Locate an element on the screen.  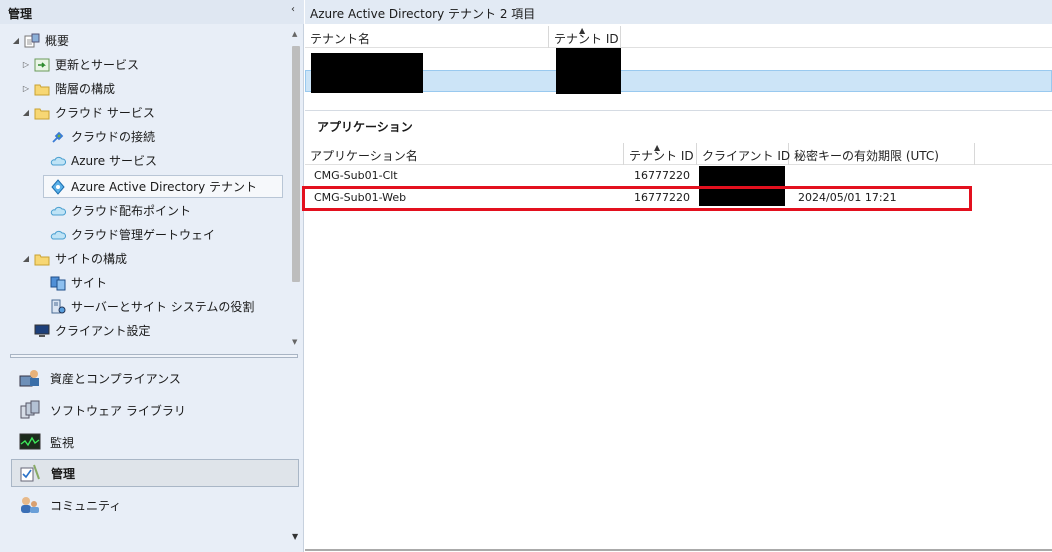
aad-icon is located at coordinates (58, 186).